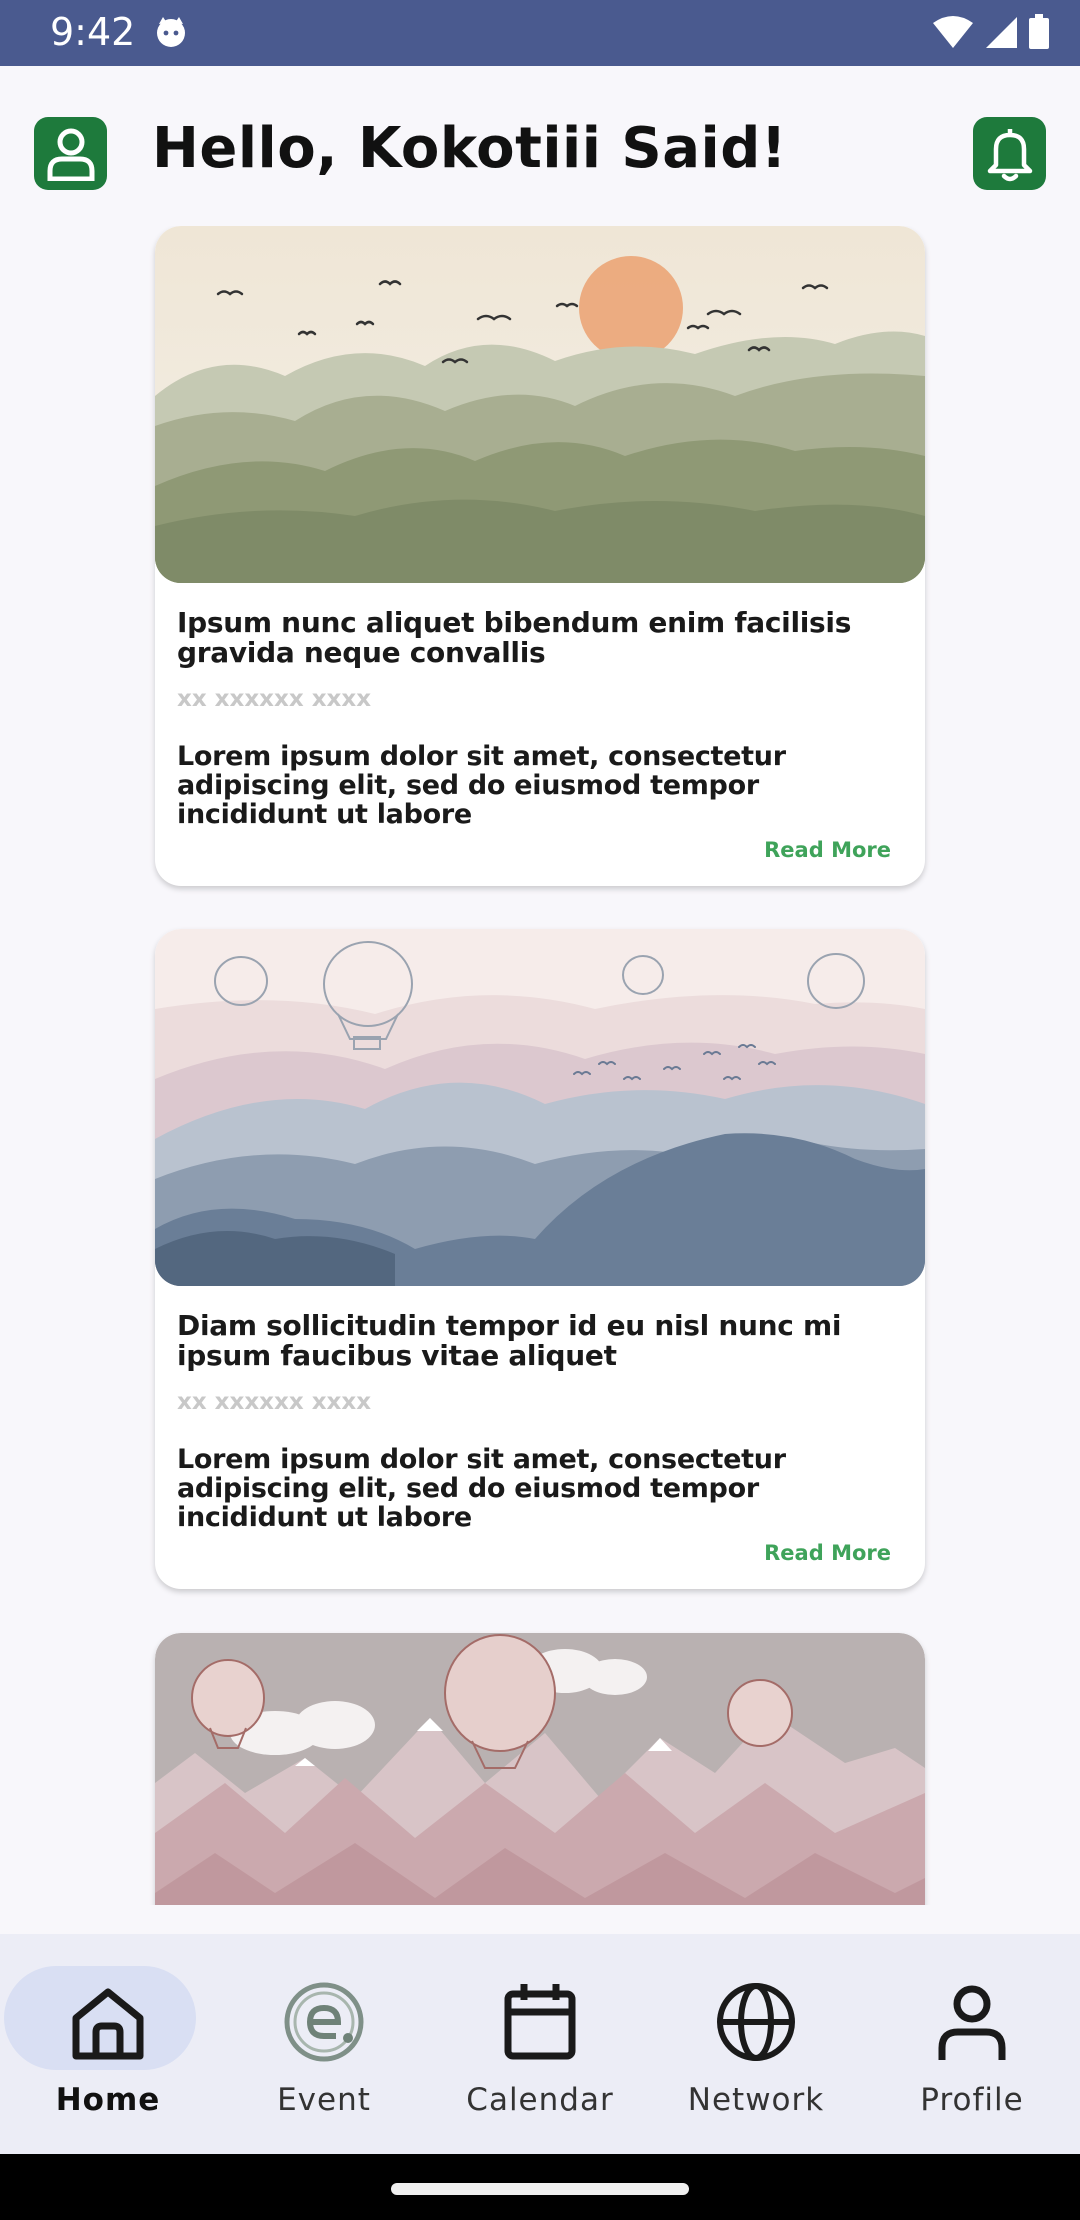 The width and height of the screenshot is (1080, 2220). I want to click on article-image-balloons-mountains, so click(540, 1107).